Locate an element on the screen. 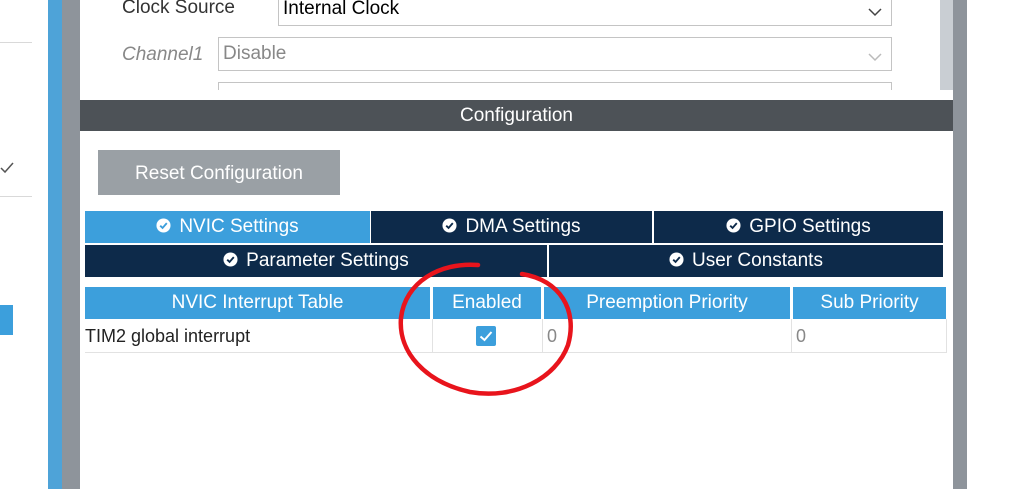  channel1-value: Disable is located at coordinates (255, 53).